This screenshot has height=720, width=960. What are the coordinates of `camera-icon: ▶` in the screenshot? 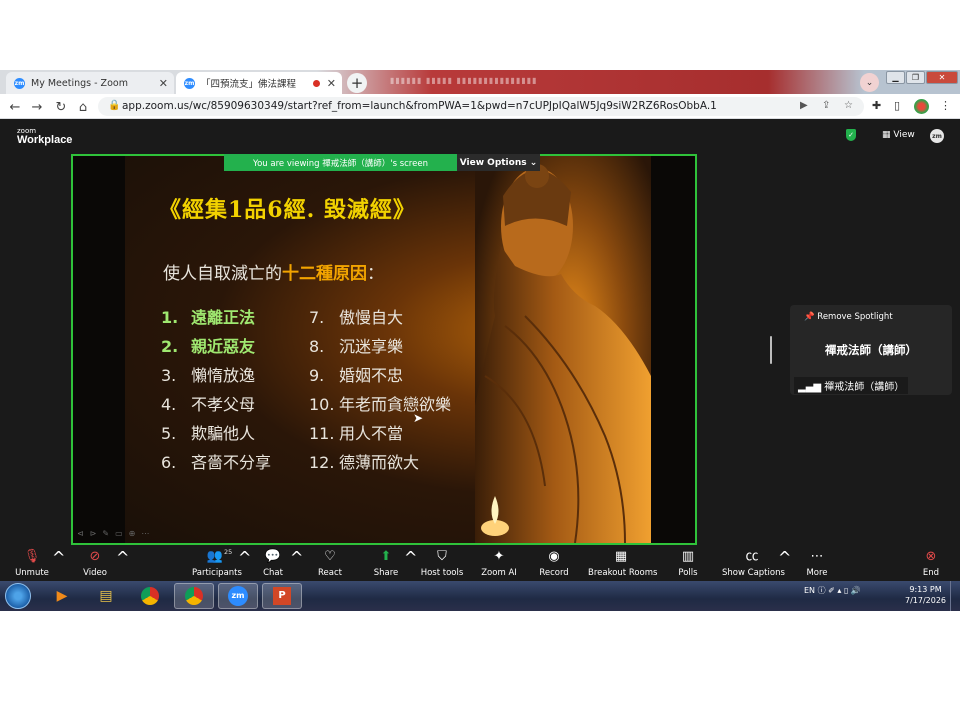 It's located at (804, 105).